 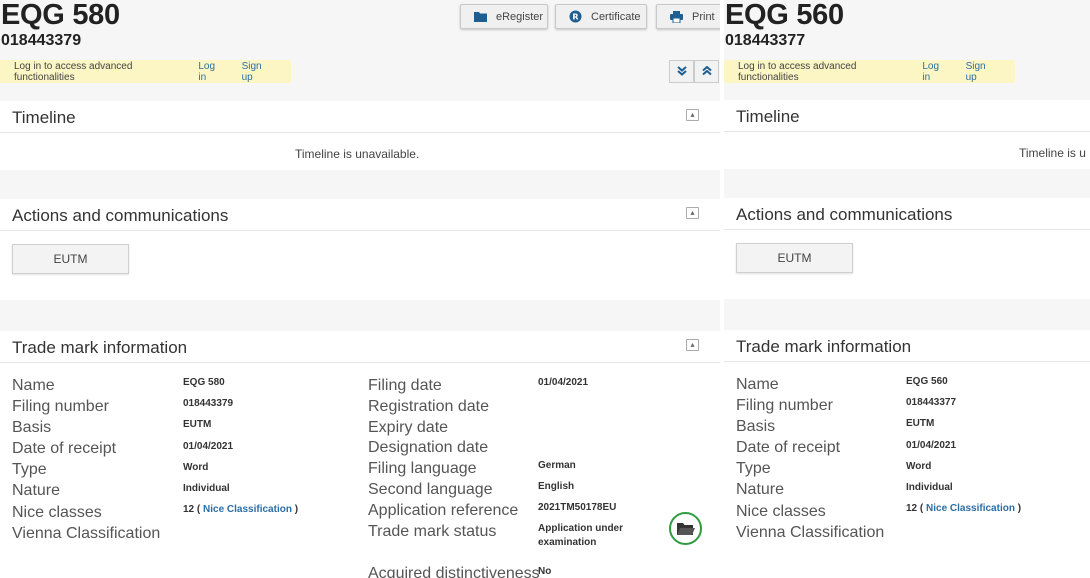 I want to click on second-language-label: Second language, so click(x=430, y=489).